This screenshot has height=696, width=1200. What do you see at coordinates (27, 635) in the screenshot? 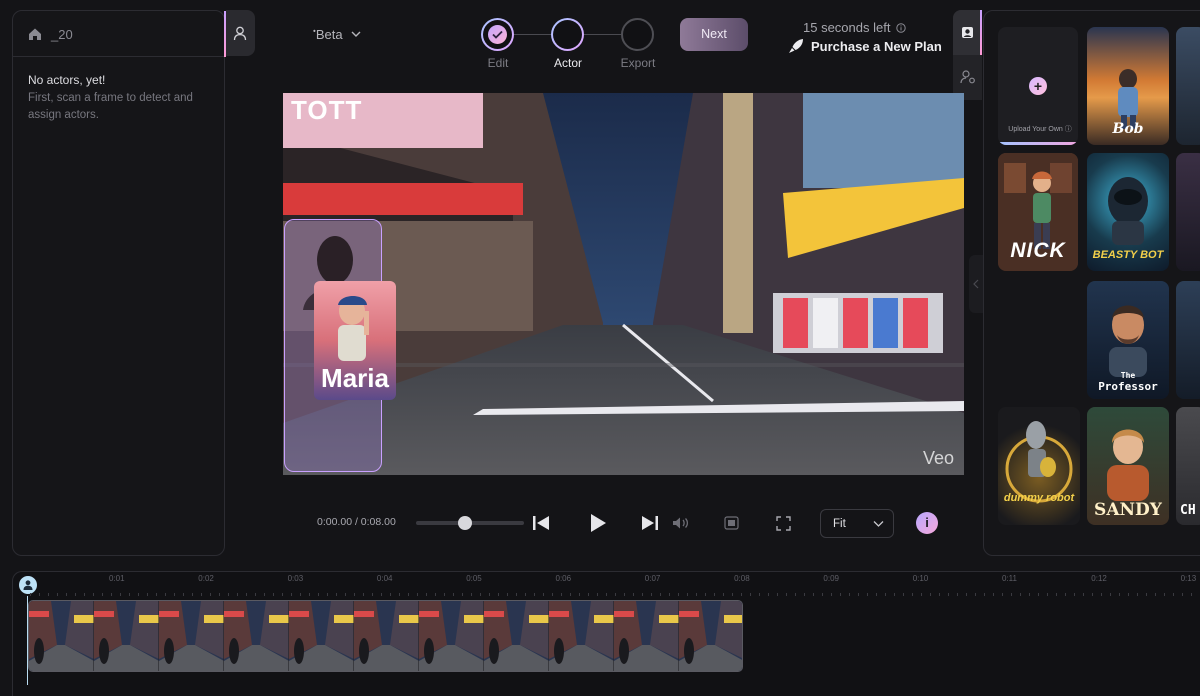
I see `playhead-line` at bounding box center [27, 635].